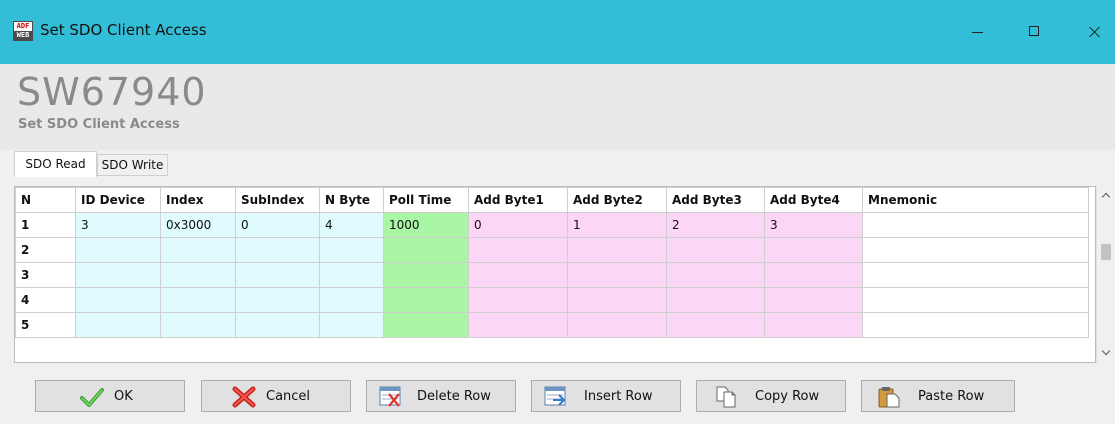 The width and height of the screenshot is (1115, 424). Describe the element at coordinates (198, 225) in the screenshot. I see `cell-index: 0x3000` at that location.